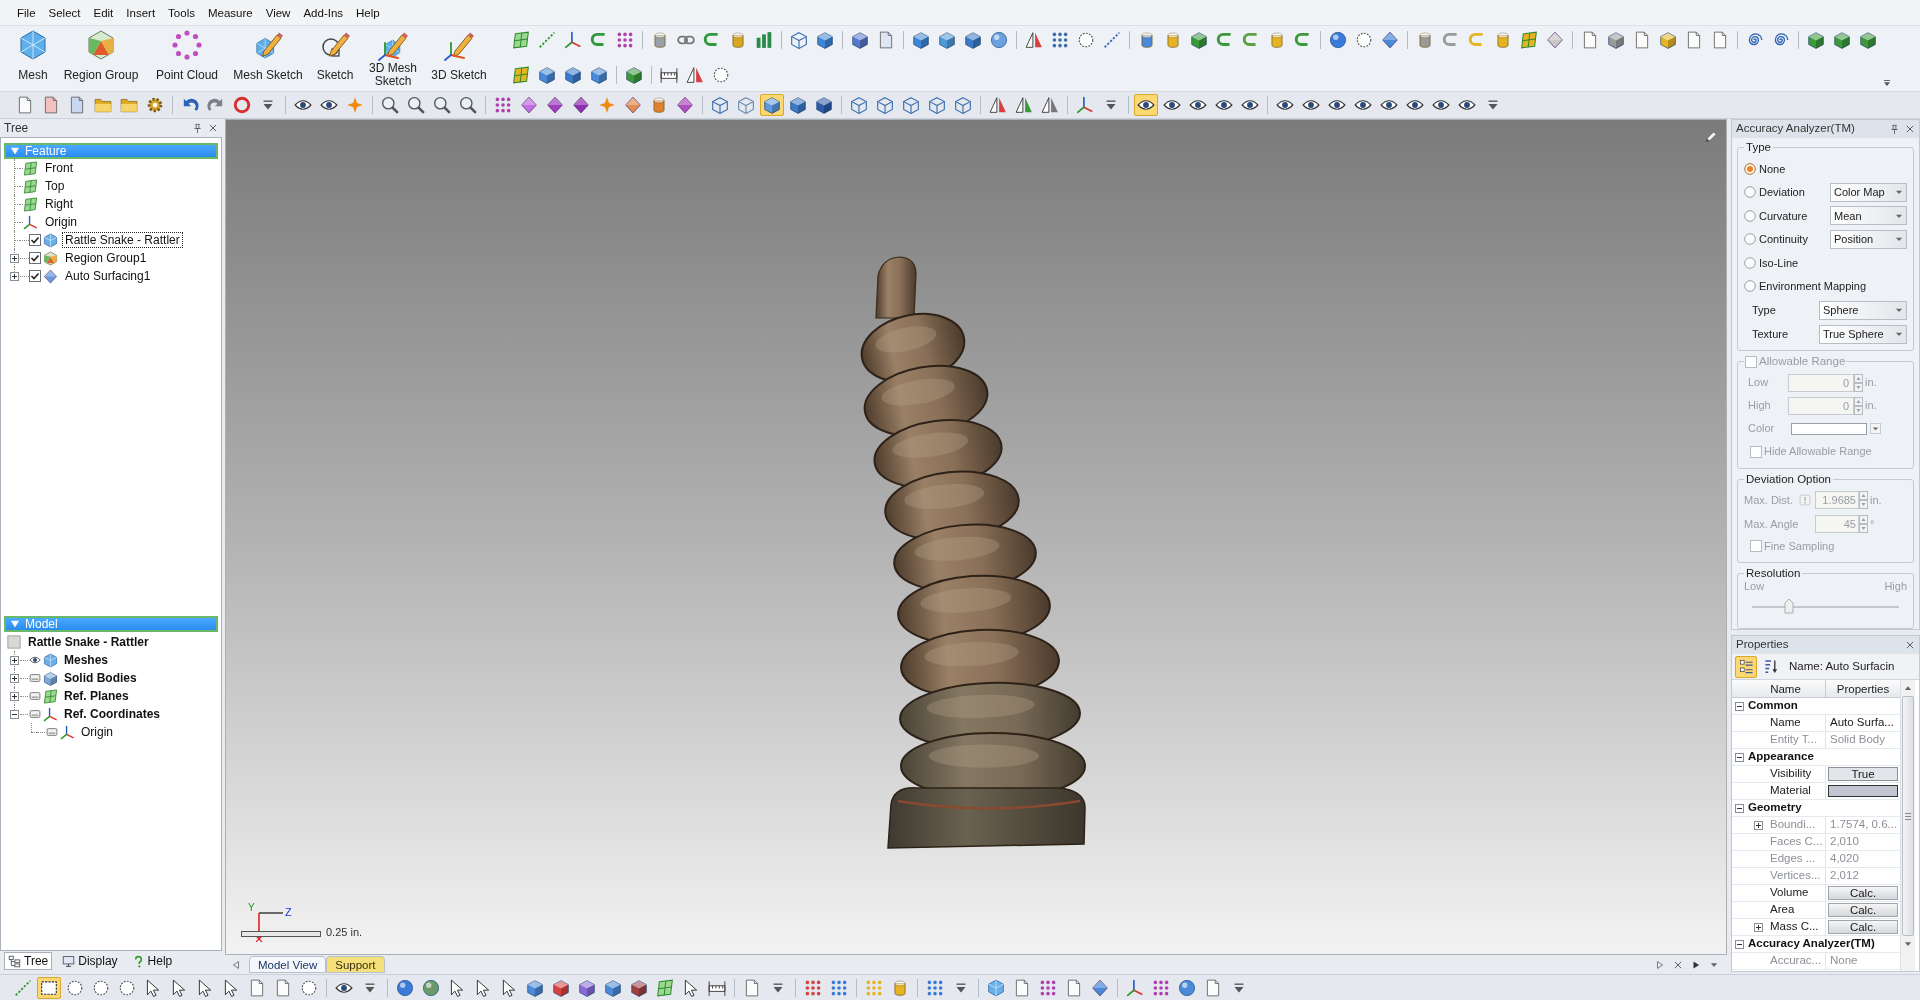 This screenshot has height=1000, width=1920. I want to click on gear-icon, so click(155, 105).